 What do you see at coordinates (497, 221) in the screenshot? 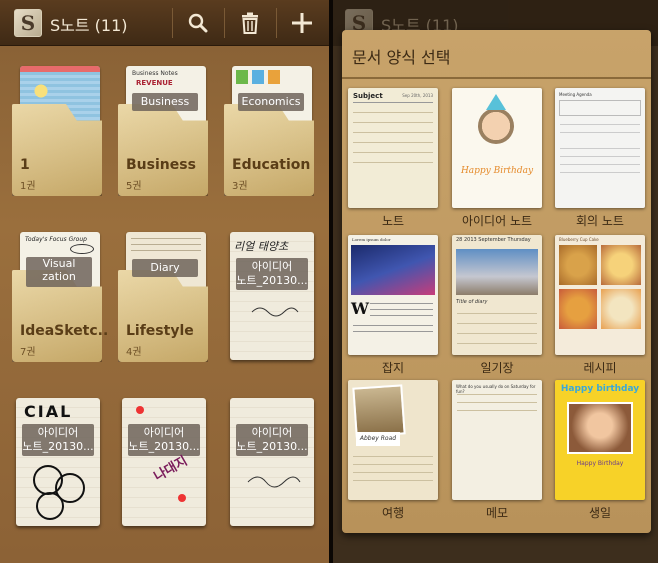
I see `template-label: 아이디어 노트` at bounding box center [497, 221].